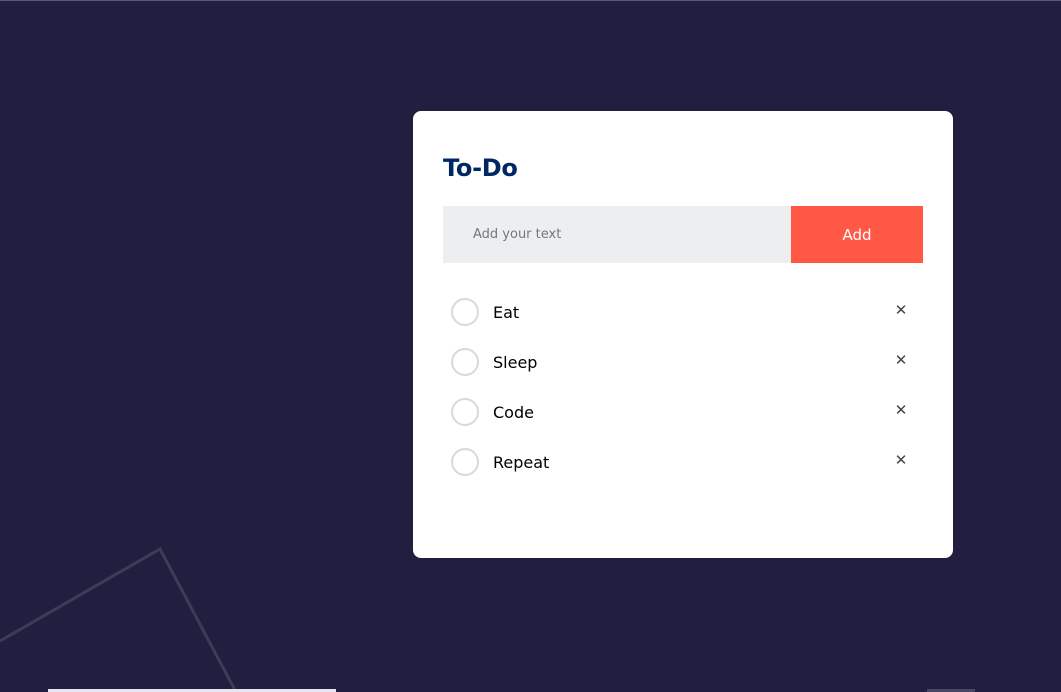 The width and height of the screenshot is (1061, 692). Describe the element at coordinates (617, 234) in the screenshot. I see `task-input` at that location.